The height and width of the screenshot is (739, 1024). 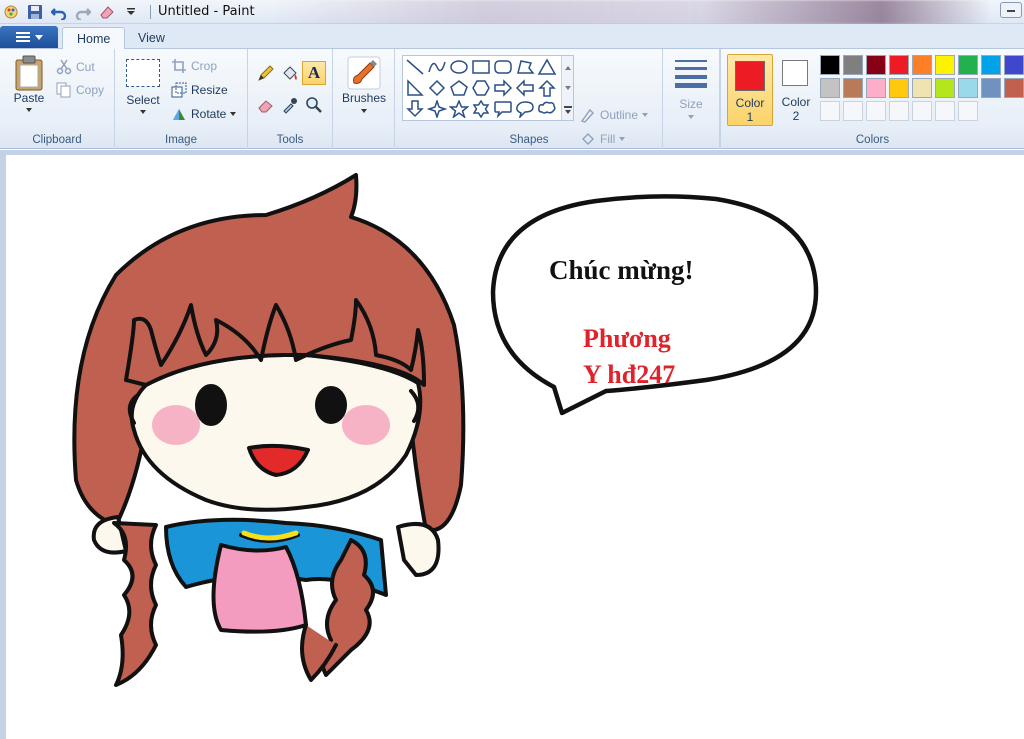 What do you see at coordinates (415, 88) in the screenshot?
I see `right-triangle-shape-icon` at bounding box center [415, 88].